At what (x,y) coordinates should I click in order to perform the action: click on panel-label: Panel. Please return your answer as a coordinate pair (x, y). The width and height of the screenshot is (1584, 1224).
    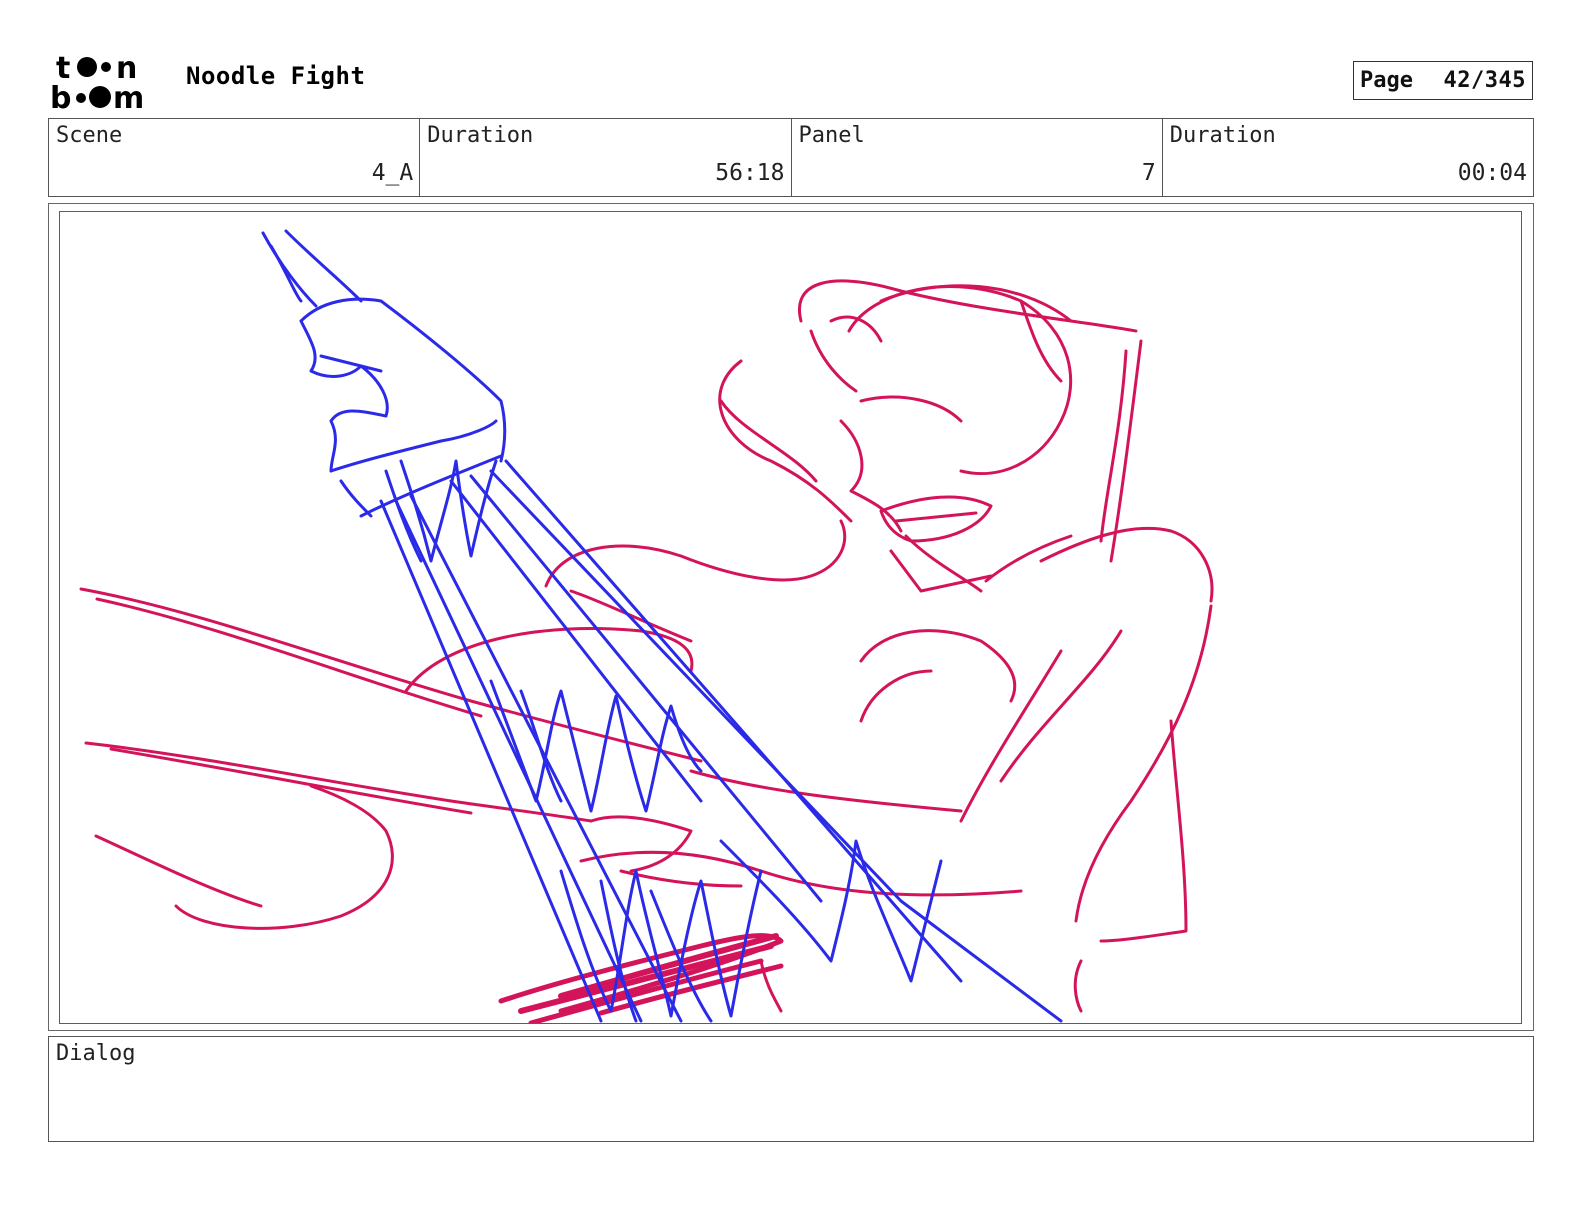
    Looking at the image, I should click on (831, 135).